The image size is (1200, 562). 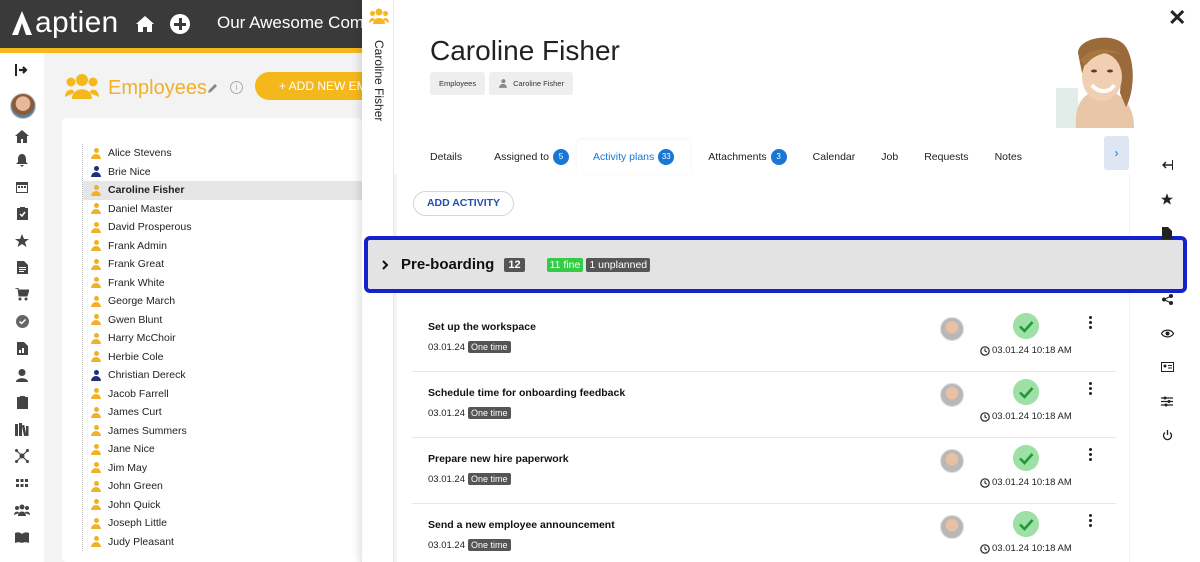 I want to click on employee-name-label: John Quick, so click(x=134, y=504).